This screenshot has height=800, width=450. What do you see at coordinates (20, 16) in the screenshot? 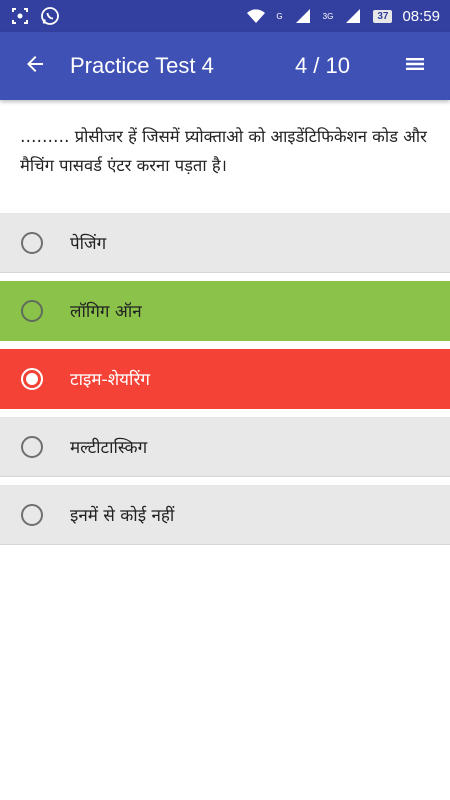
I see `screenshot-icon` at bounding box center [20, 16].